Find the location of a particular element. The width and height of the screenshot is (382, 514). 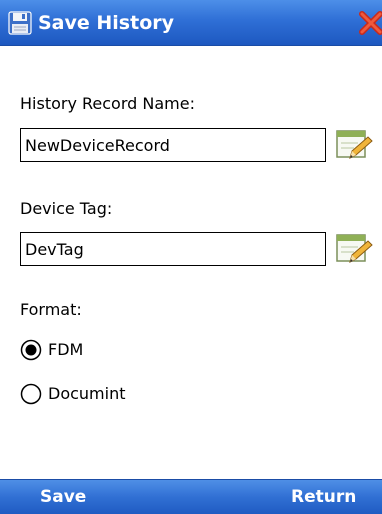

record-name-label: History Record Name: is located at coordinates (107, 103).